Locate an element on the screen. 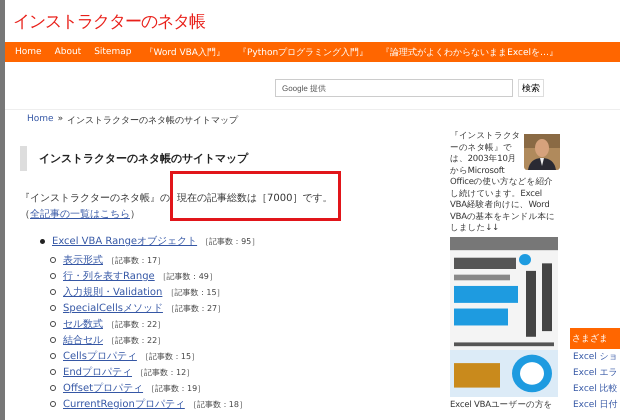 The height and width of the screenshot is (420, 620). all-articles-link: 全記事の一覧はこちら is located at coordinates (80, 214).